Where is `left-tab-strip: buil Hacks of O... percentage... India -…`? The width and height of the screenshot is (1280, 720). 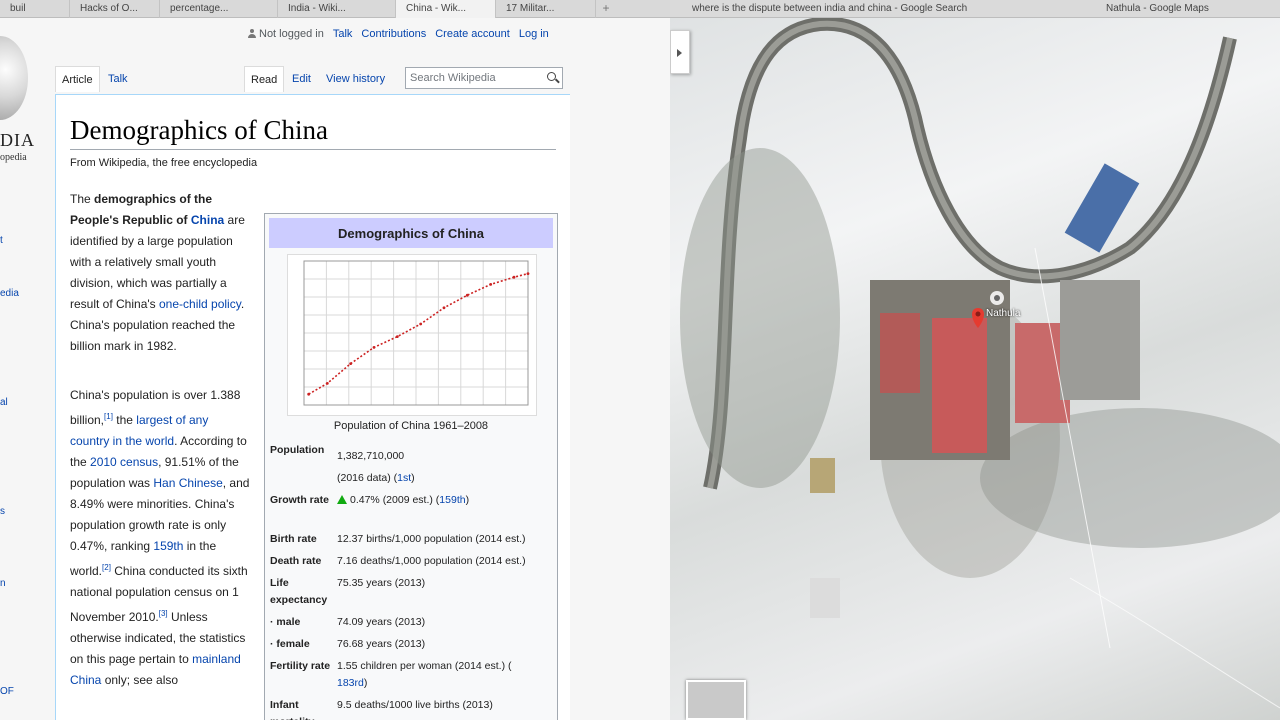
left-tab-strip: buil Hacks of O... percentage... India -… is located at coordinates (335, 9).